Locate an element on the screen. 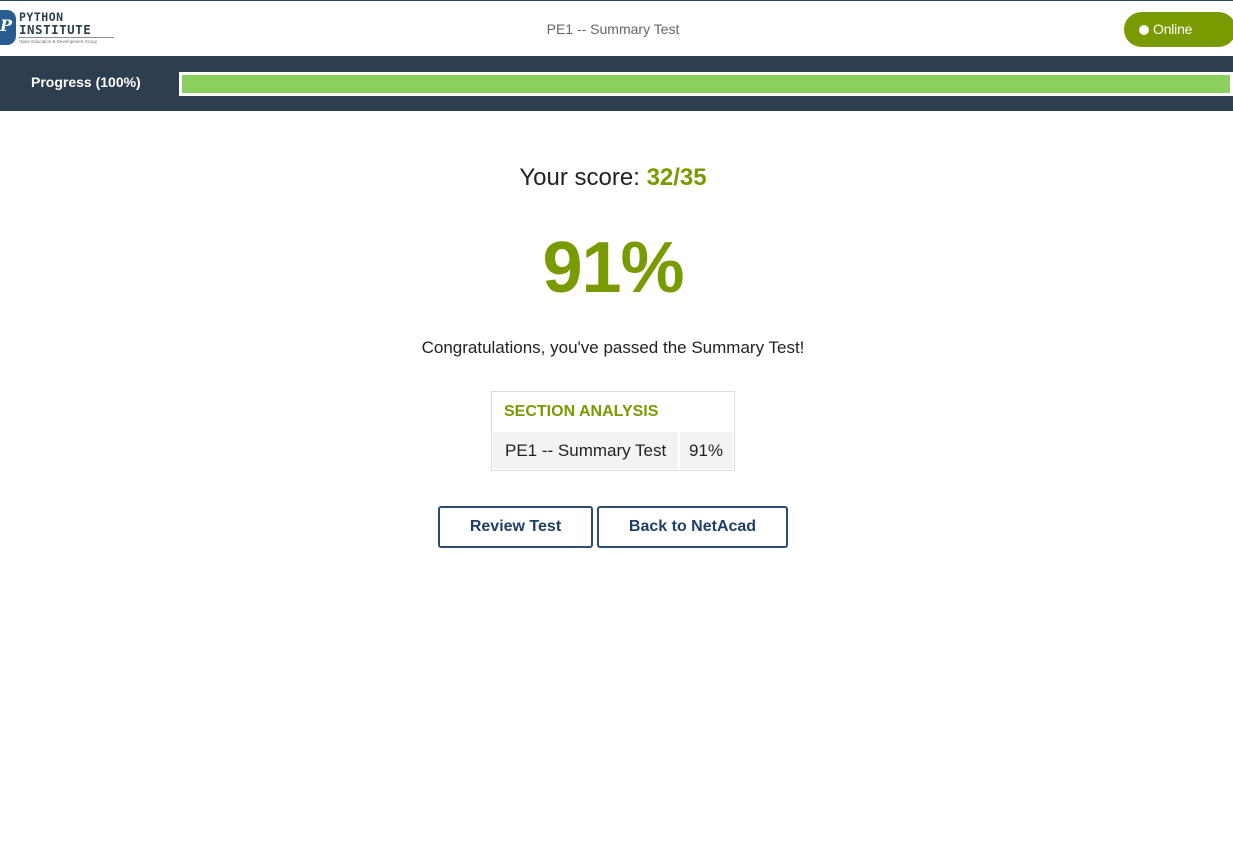  logo-divider is located at coordinates (66, 37).